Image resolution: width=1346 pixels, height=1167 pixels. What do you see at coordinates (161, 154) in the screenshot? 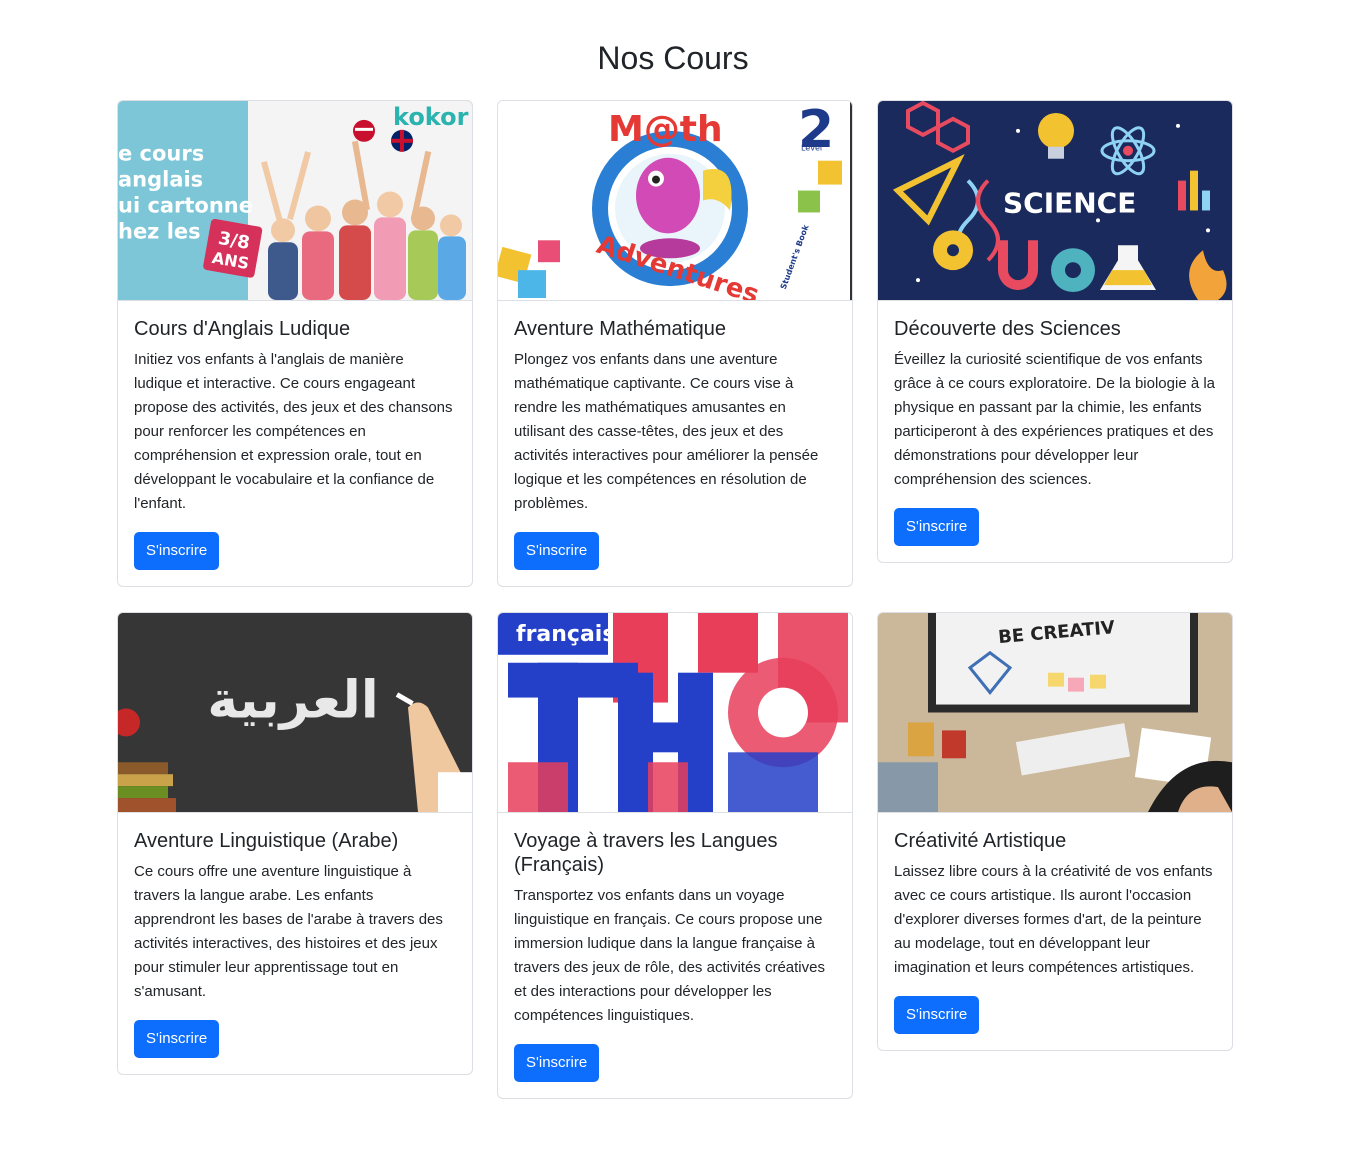
I see `svg-text: e cours` at bounding box center [161, 154].